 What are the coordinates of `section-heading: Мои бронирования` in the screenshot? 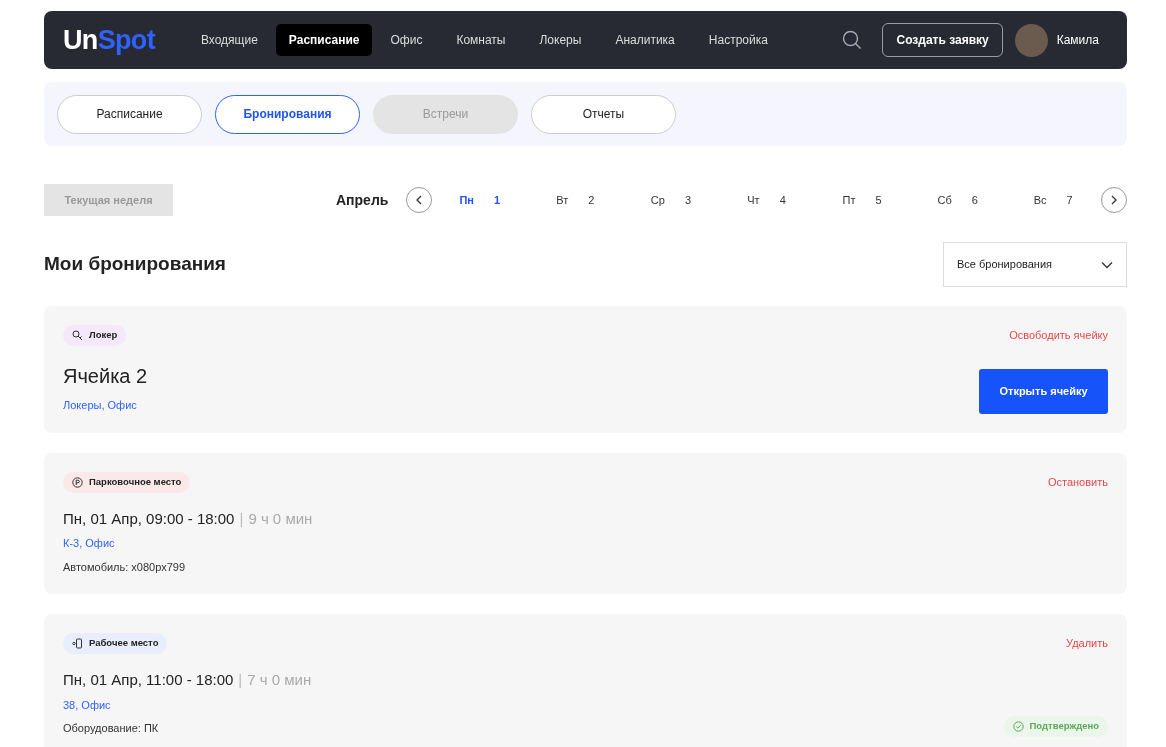 It's located at (135, 264).